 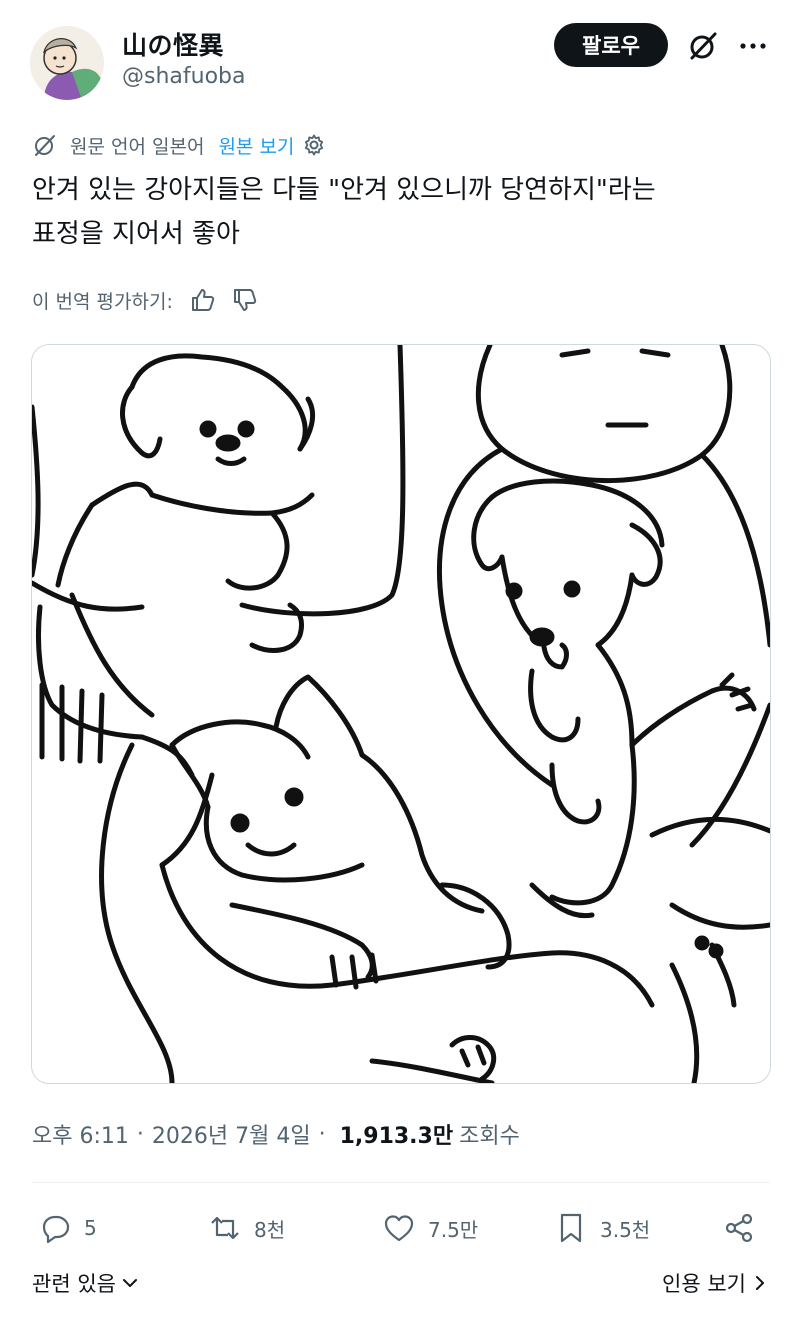 I want to click on display-name: 山の怪異, so click(x=173, y=44).